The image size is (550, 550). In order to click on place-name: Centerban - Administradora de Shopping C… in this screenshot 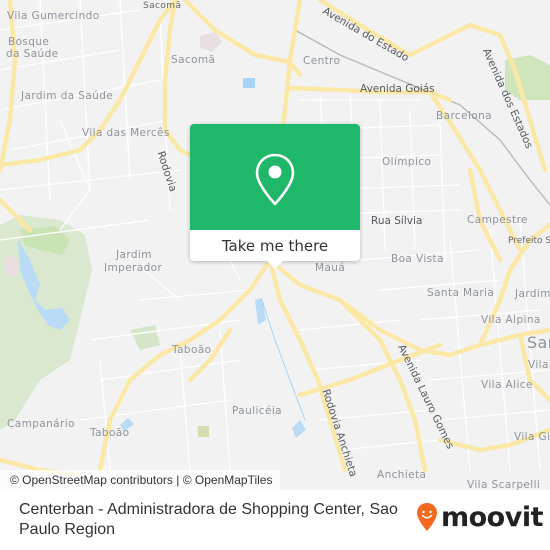, I will do `click(208, 519)`.